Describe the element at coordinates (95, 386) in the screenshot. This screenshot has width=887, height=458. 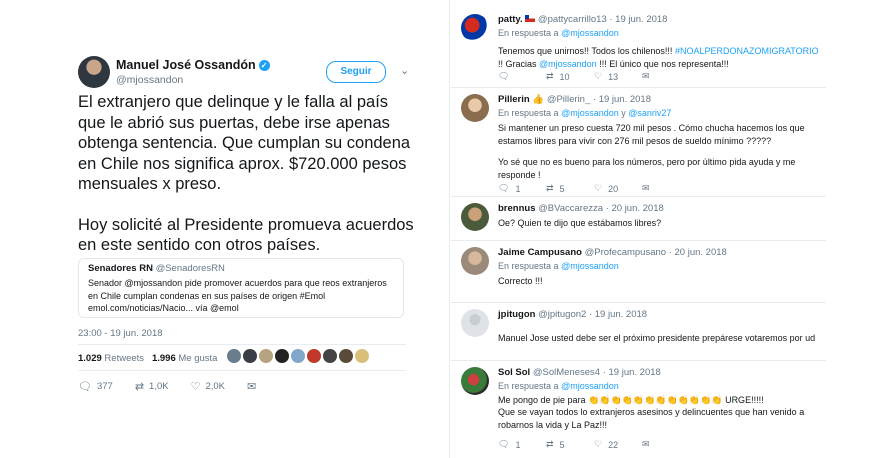
I see `reply-button: 🗨 377` at that location.